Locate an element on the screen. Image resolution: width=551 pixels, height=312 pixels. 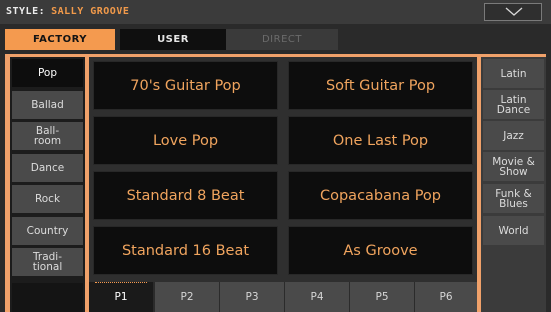
style-button-standard-16-beat: Standard 16 Beat is located at coordinates (185, 250).